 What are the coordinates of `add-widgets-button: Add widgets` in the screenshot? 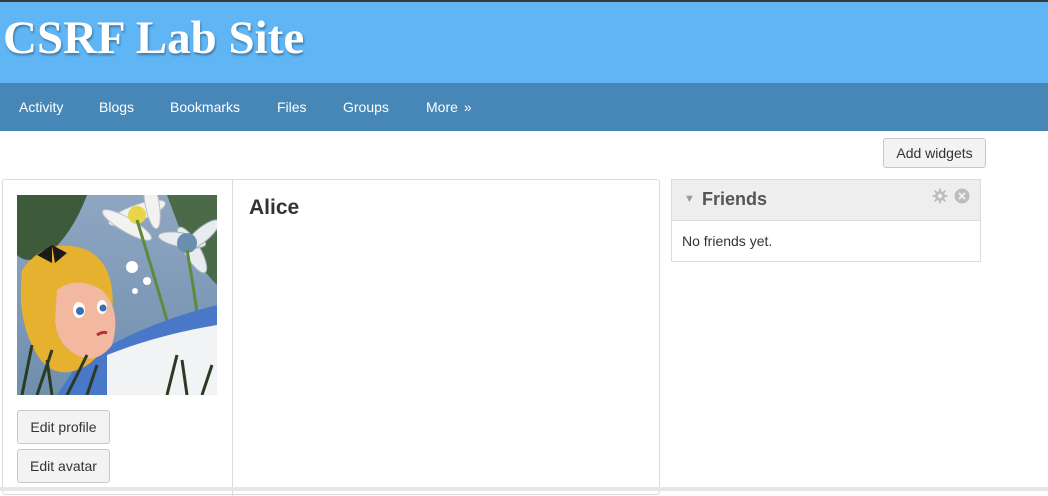 It's located at (934, 153).